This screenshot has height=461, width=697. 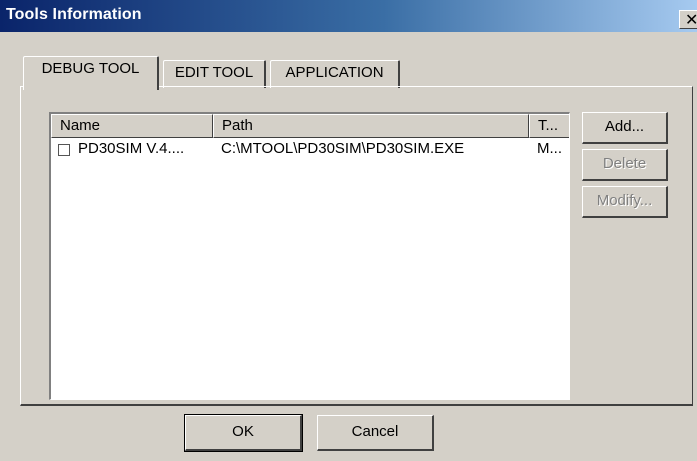 I want to click on tab-edit-tool: EDIT TOOL, so click(x=214, y=74).